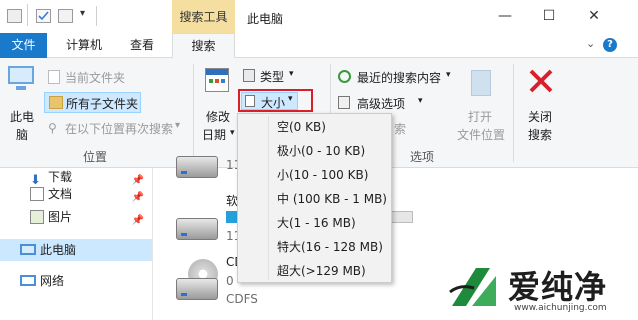 The image size is (638, 320). I want to click on date-modified-label-line2: 日期, so click(214, 135).